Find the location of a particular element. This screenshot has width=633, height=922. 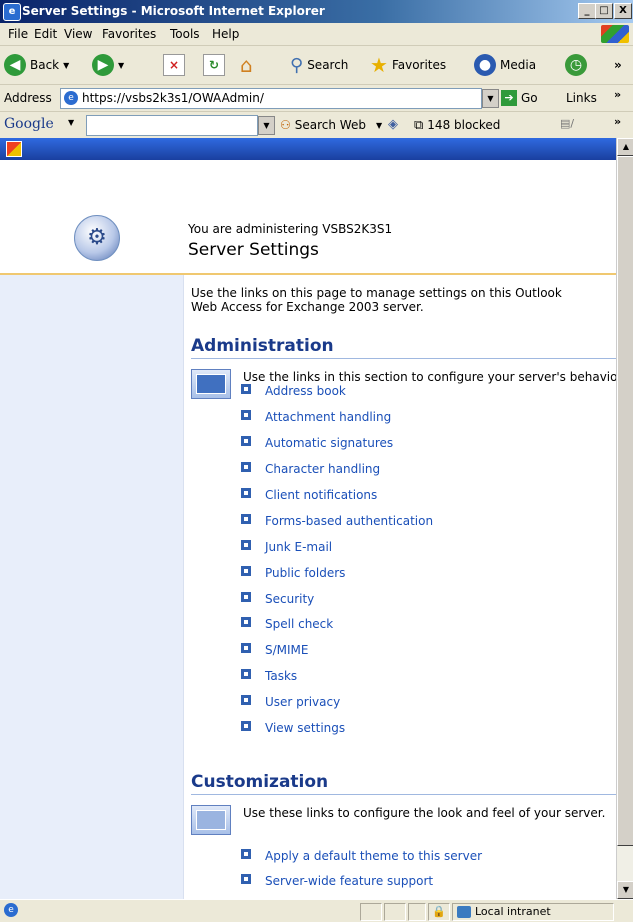

menu-edit: Edit is located at coordinates (45, 34).